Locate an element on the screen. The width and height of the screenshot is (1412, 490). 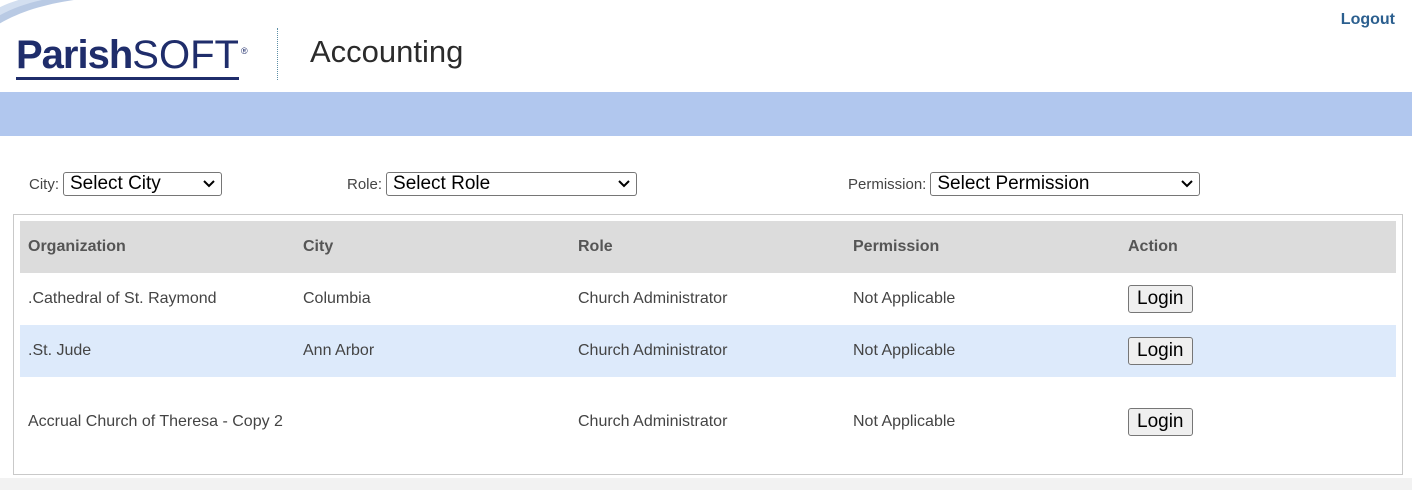
page-footer-strip is located at coordinates (706, 484).